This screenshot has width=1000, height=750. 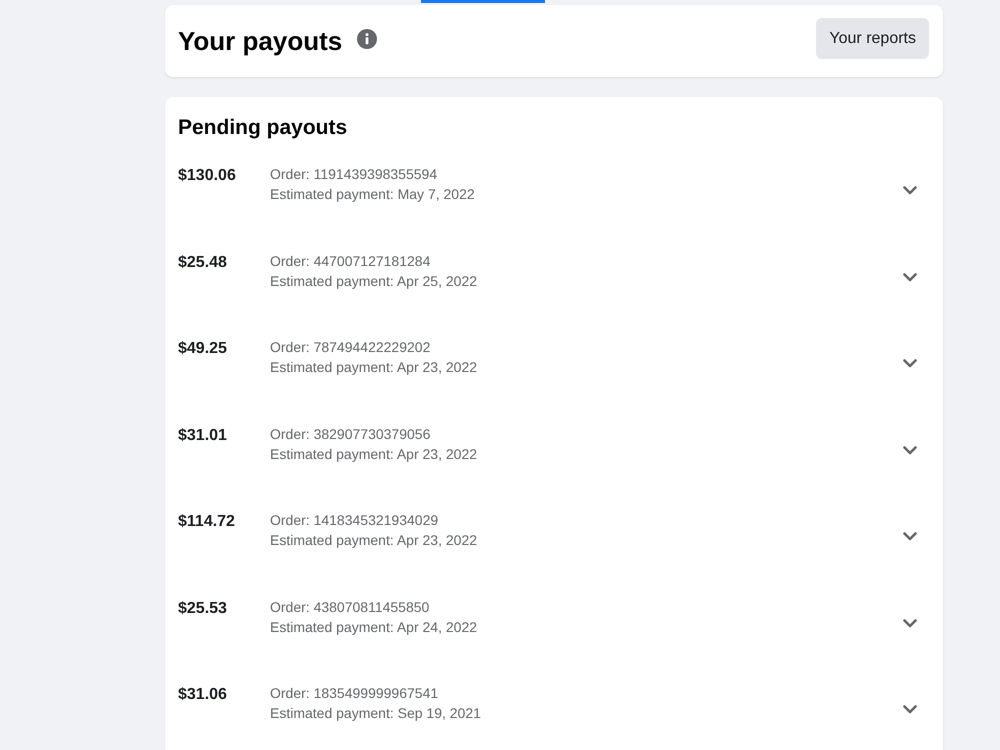 I want to click on info-icon, so click(x=367, y=39).